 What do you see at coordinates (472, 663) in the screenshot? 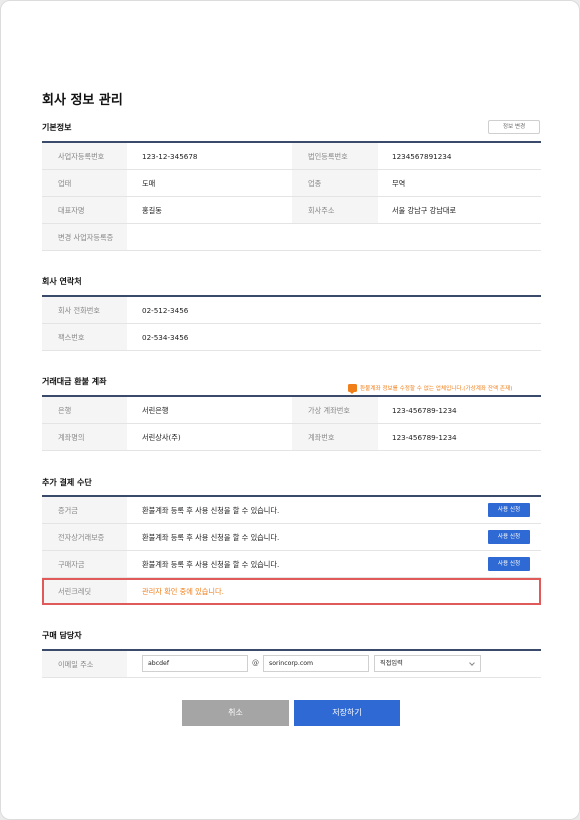
I see `chevron-down-icon` at bounding box center [472, 663].